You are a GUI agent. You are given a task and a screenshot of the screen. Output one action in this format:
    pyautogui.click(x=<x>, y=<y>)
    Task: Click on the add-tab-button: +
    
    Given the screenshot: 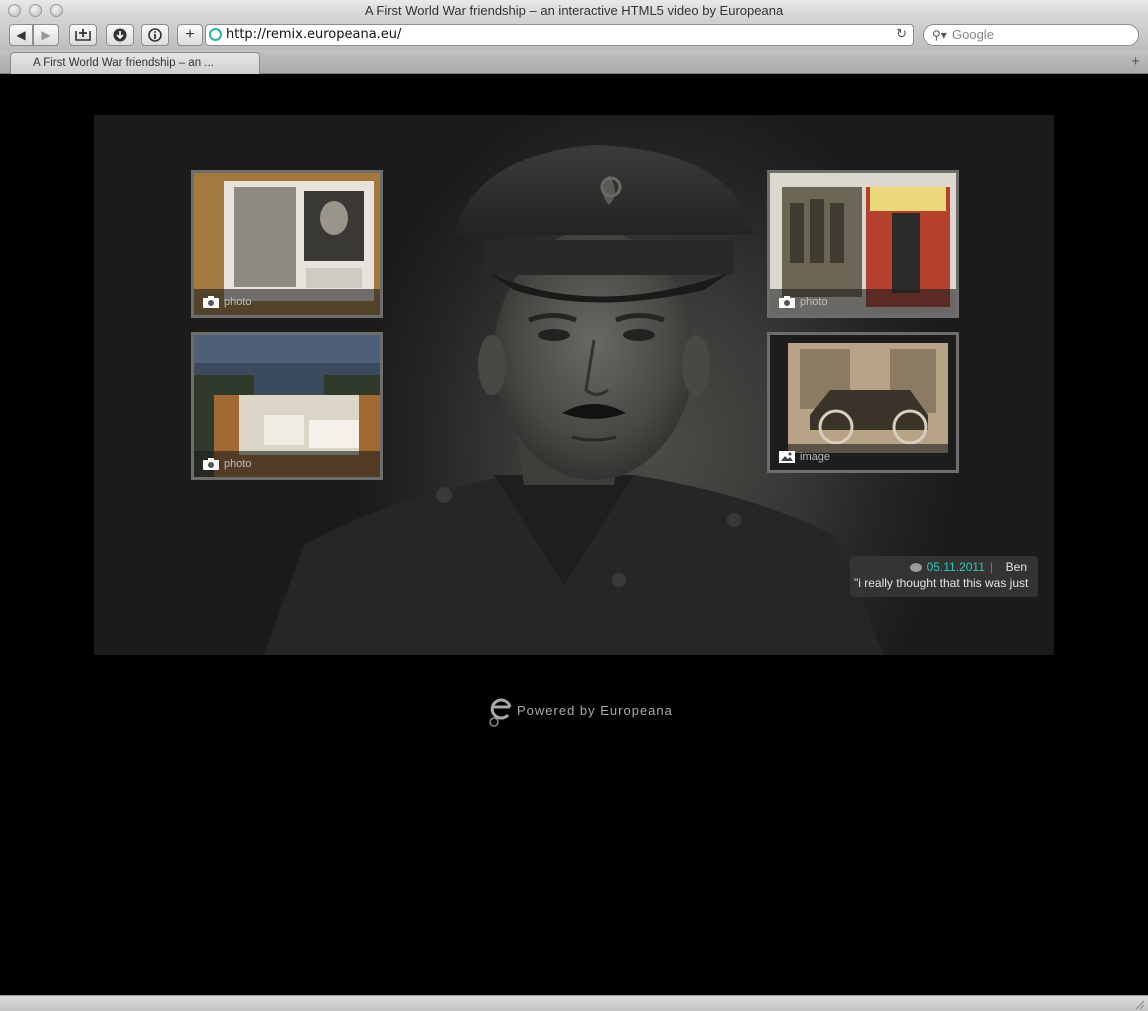 What is the action you would take?
    pyautogui.click(x=190, y=35)
    